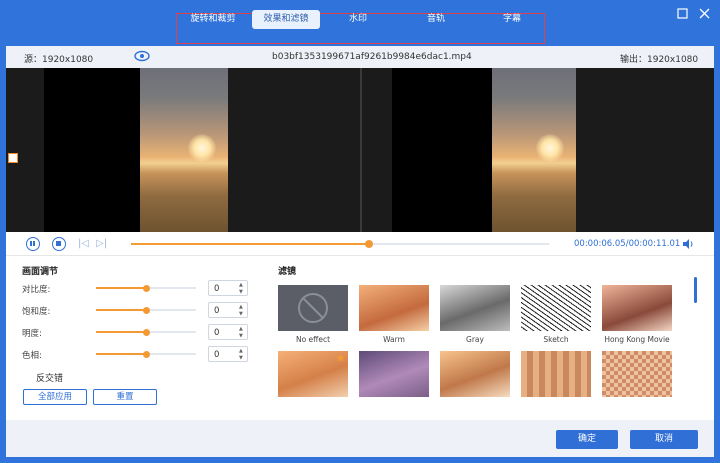 This screenshot has height=463, width=720. What do you see at coordinates (358, 19) in the screenshot?
I see `tab-watermark: 水印` at bounding box center [358, 19].